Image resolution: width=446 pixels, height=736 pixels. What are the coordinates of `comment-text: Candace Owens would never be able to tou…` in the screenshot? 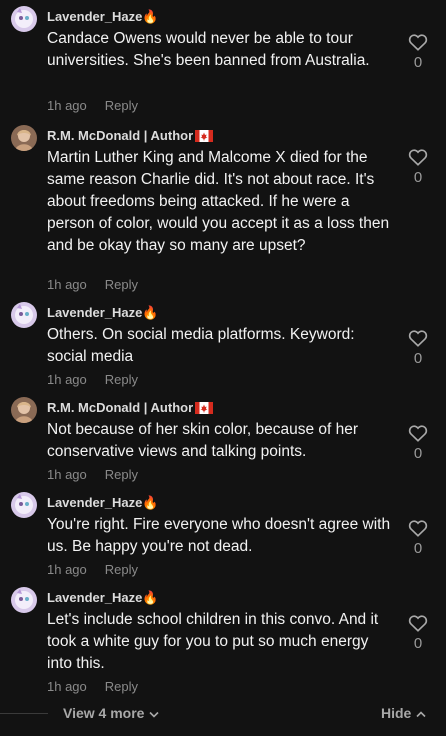 It's located at (208, 49).